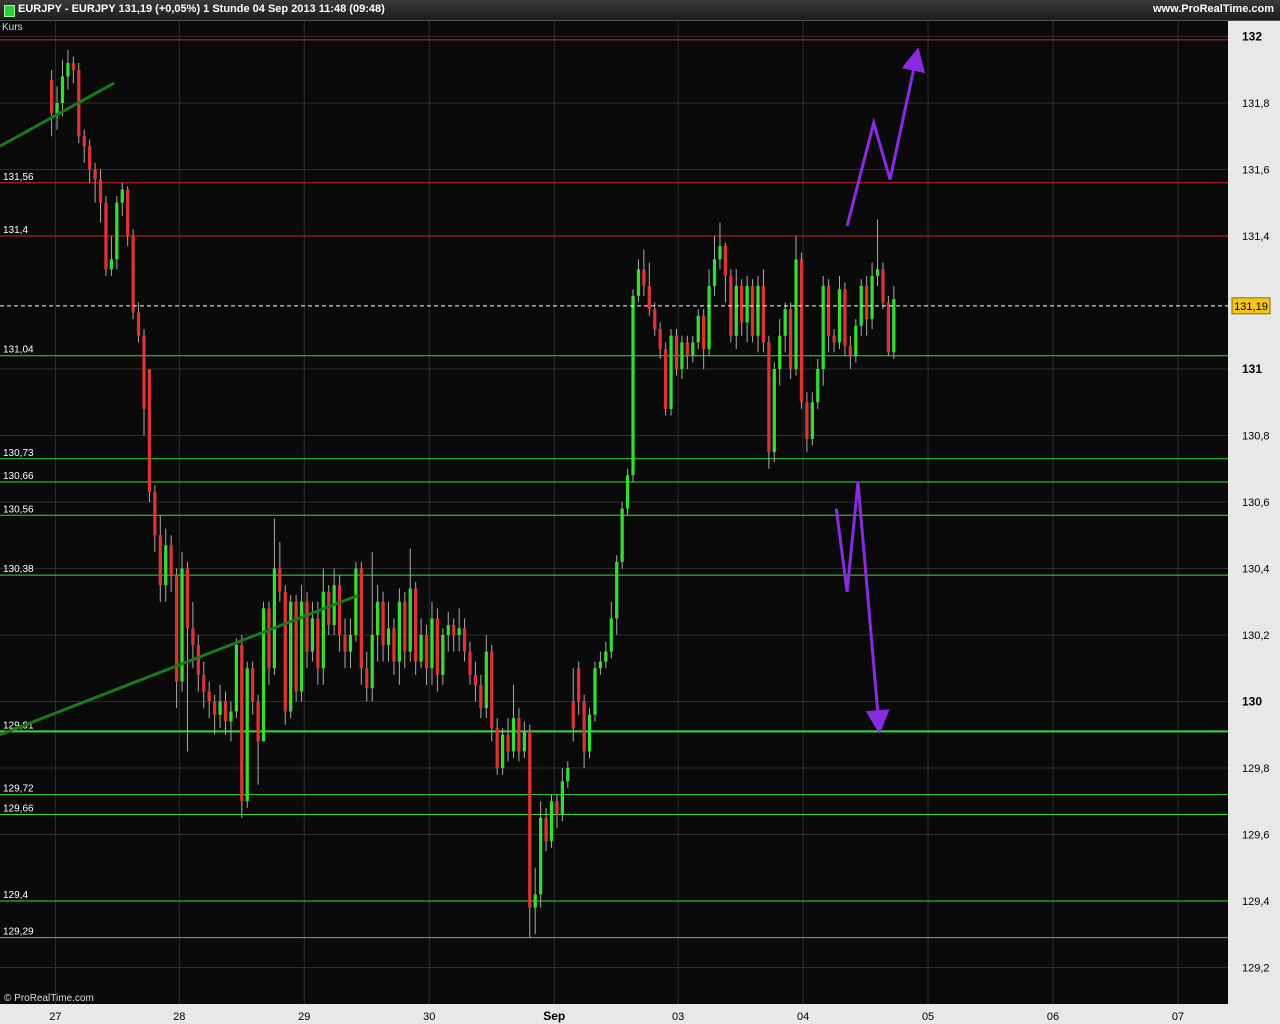 This screenshot has width=1280, height=1024. What do you see at coordinates (18, 789) in the screenshot?
I see `level-label: 129,72` at bounding box center [18, 789].